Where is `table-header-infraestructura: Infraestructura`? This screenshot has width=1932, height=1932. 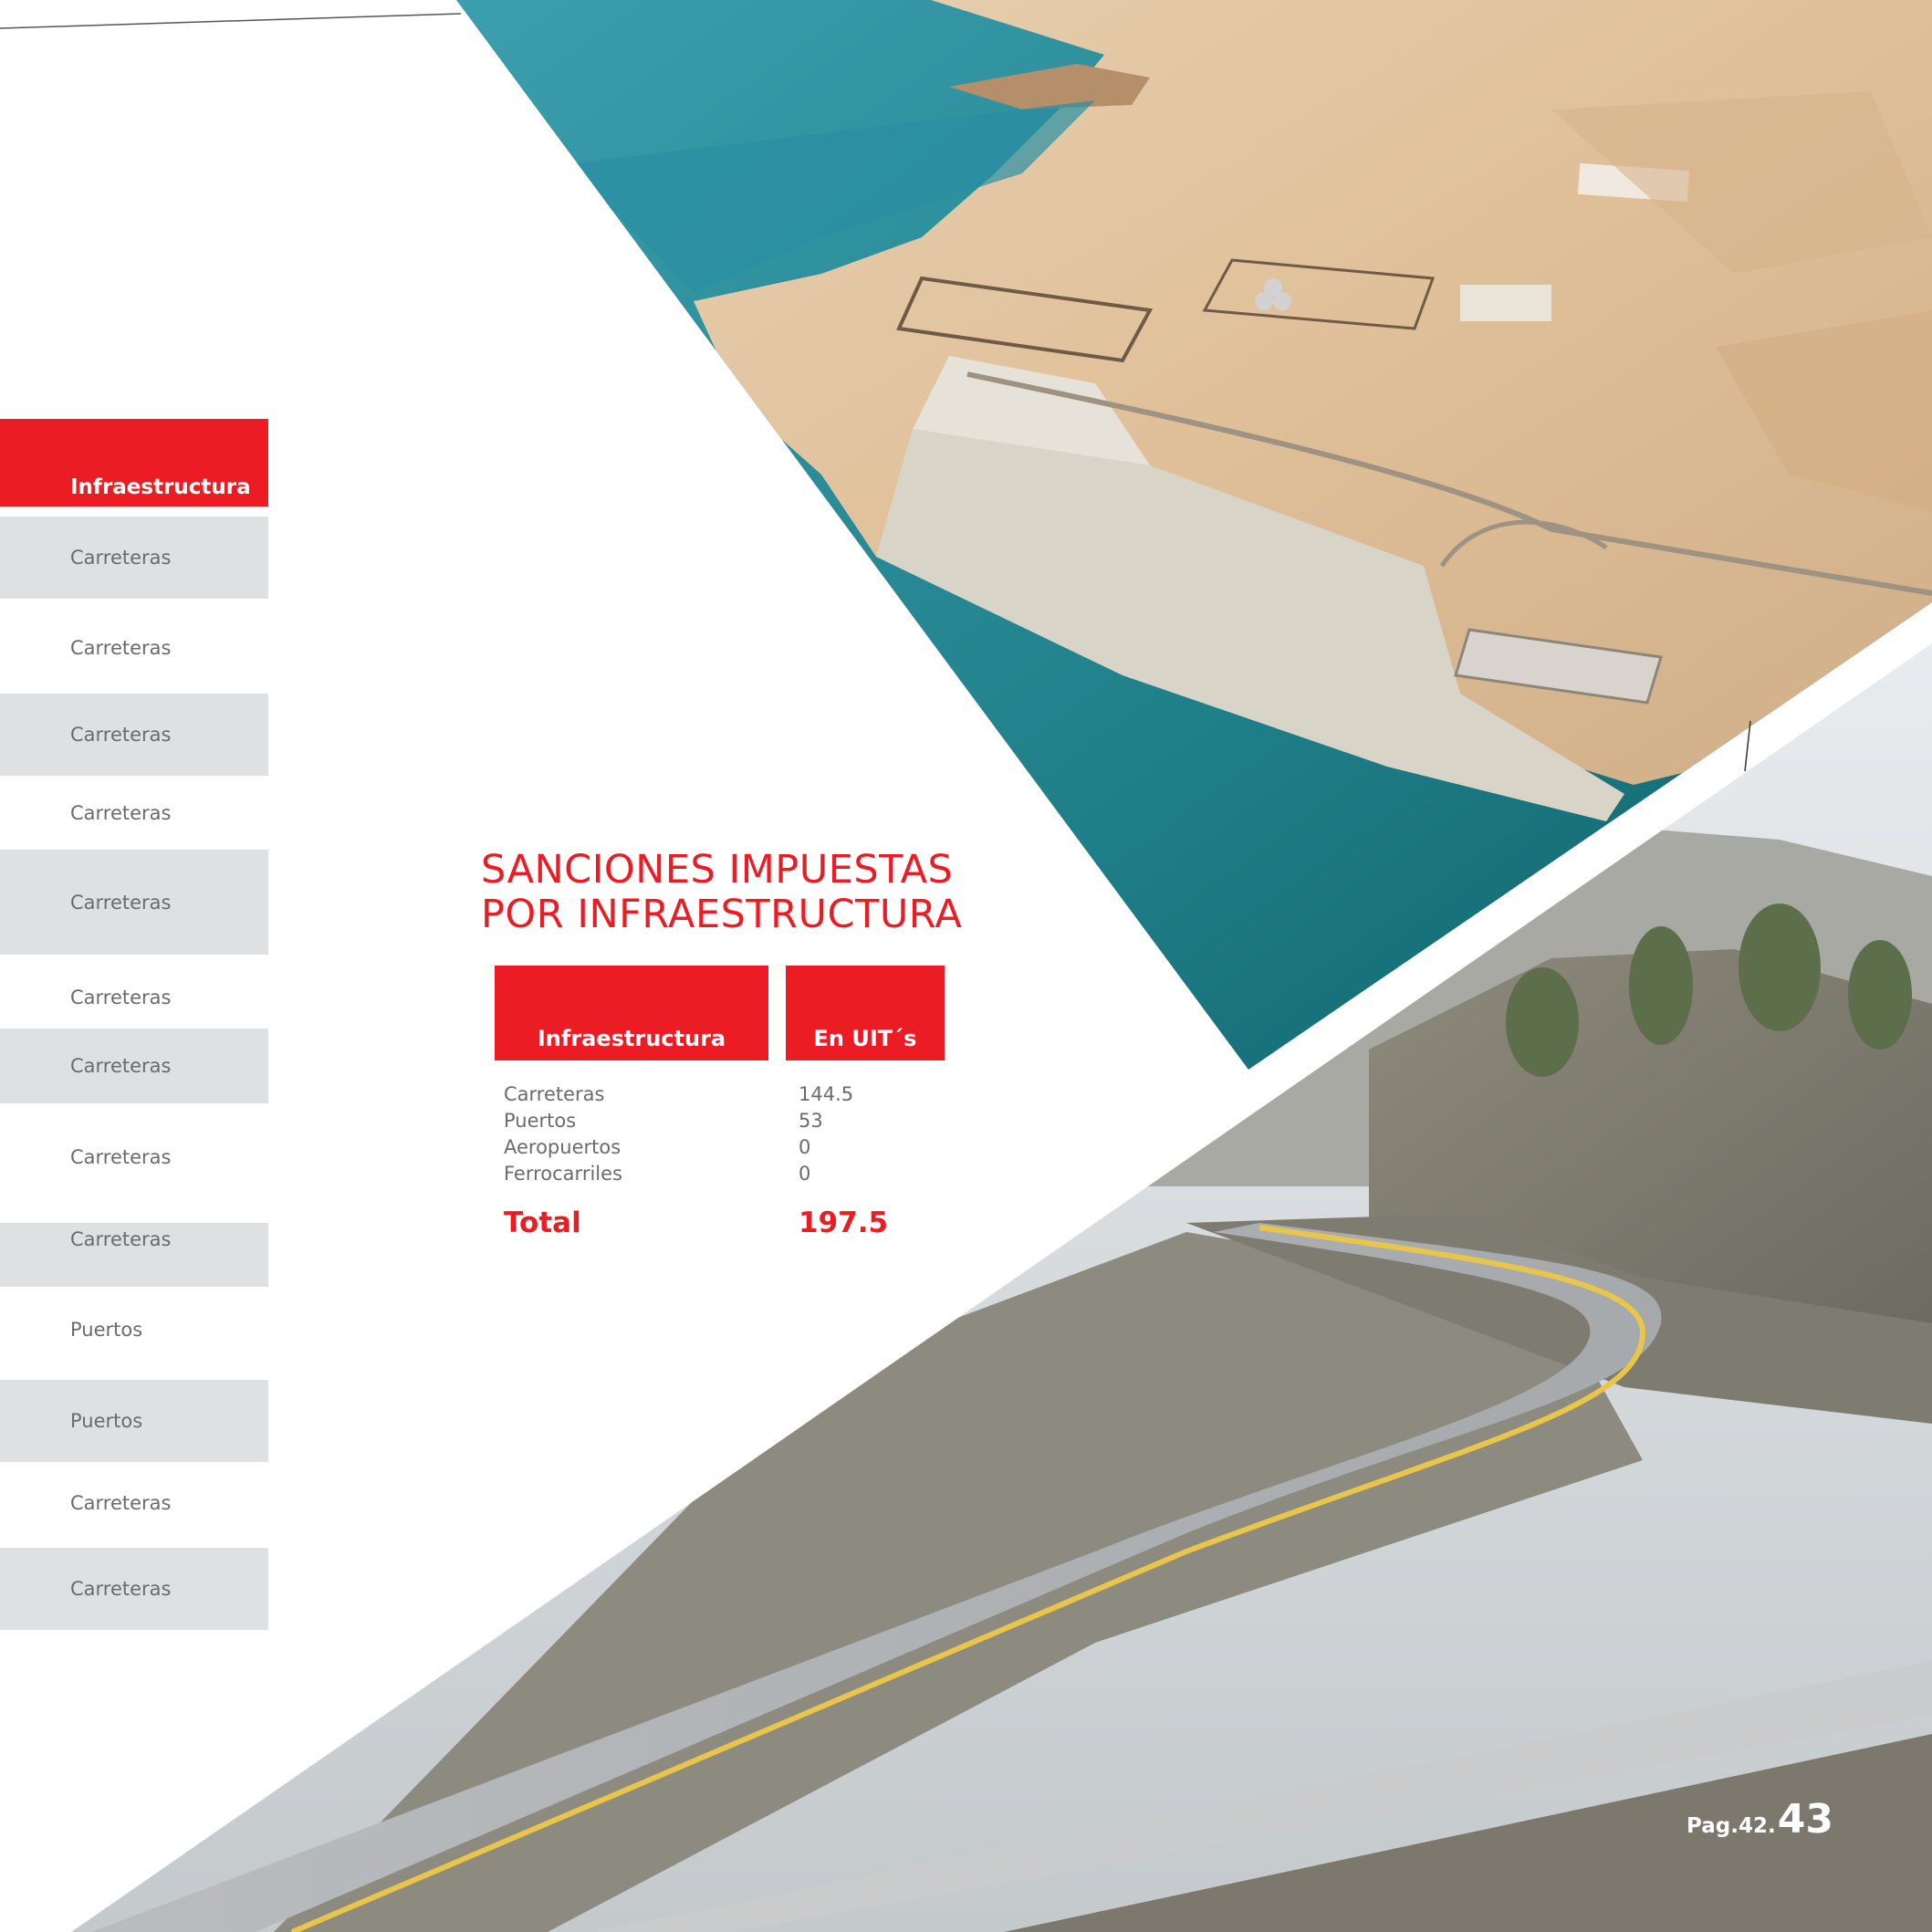 table-header-infraestructura: Infraestructura is located at coordinates (631, 1013).